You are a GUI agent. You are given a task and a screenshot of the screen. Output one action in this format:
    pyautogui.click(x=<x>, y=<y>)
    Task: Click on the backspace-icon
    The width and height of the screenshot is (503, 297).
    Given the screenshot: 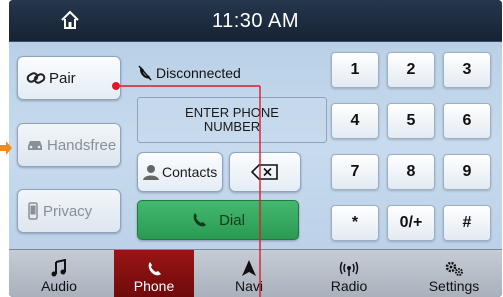 What is the action you would take?
    pyautogui.click(x=264, y=172)
    